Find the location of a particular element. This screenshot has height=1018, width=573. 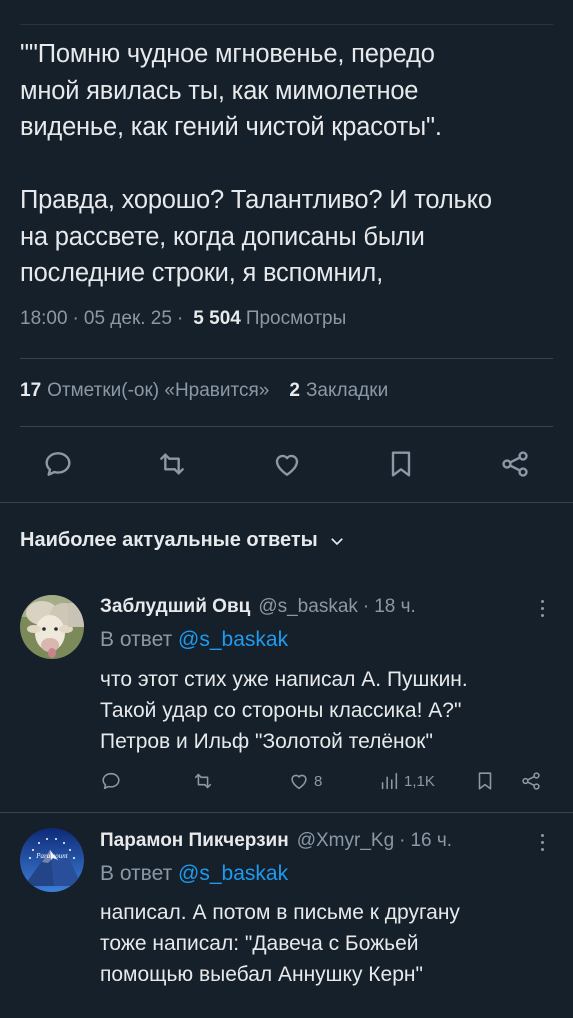

views-label: Просмотры is located at coordinates (296, 318).